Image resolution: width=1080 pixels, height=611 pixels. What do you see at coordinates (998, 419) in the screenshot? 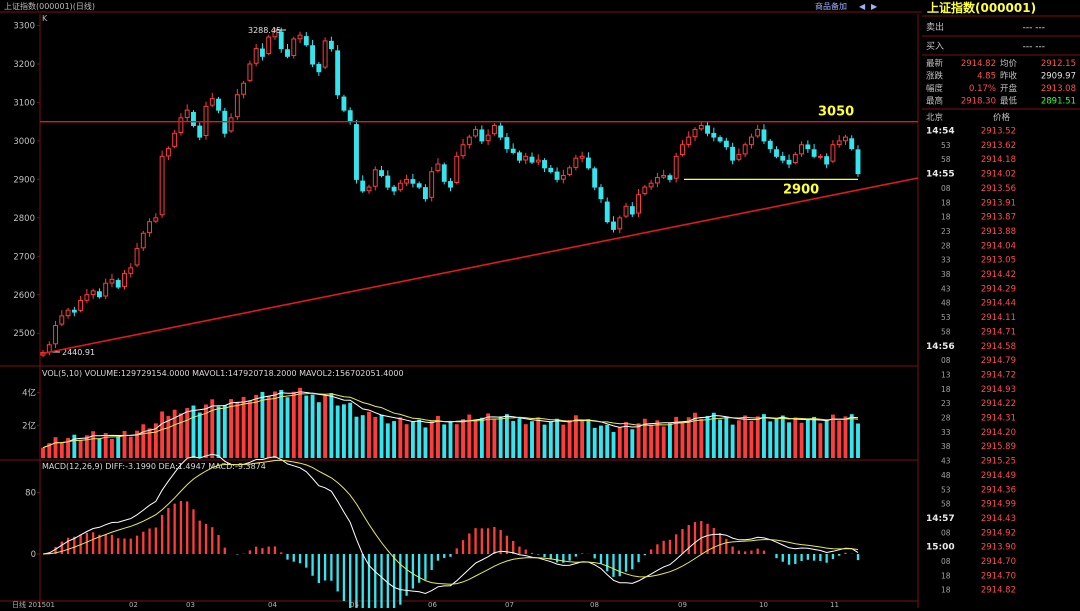
I see `tick-price: 2914.31` at bounding box center [998, 419].